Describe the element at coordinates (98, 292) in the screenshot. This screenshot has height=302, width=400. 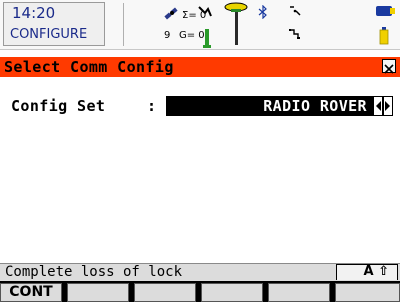
I see `f2-button` at that location.